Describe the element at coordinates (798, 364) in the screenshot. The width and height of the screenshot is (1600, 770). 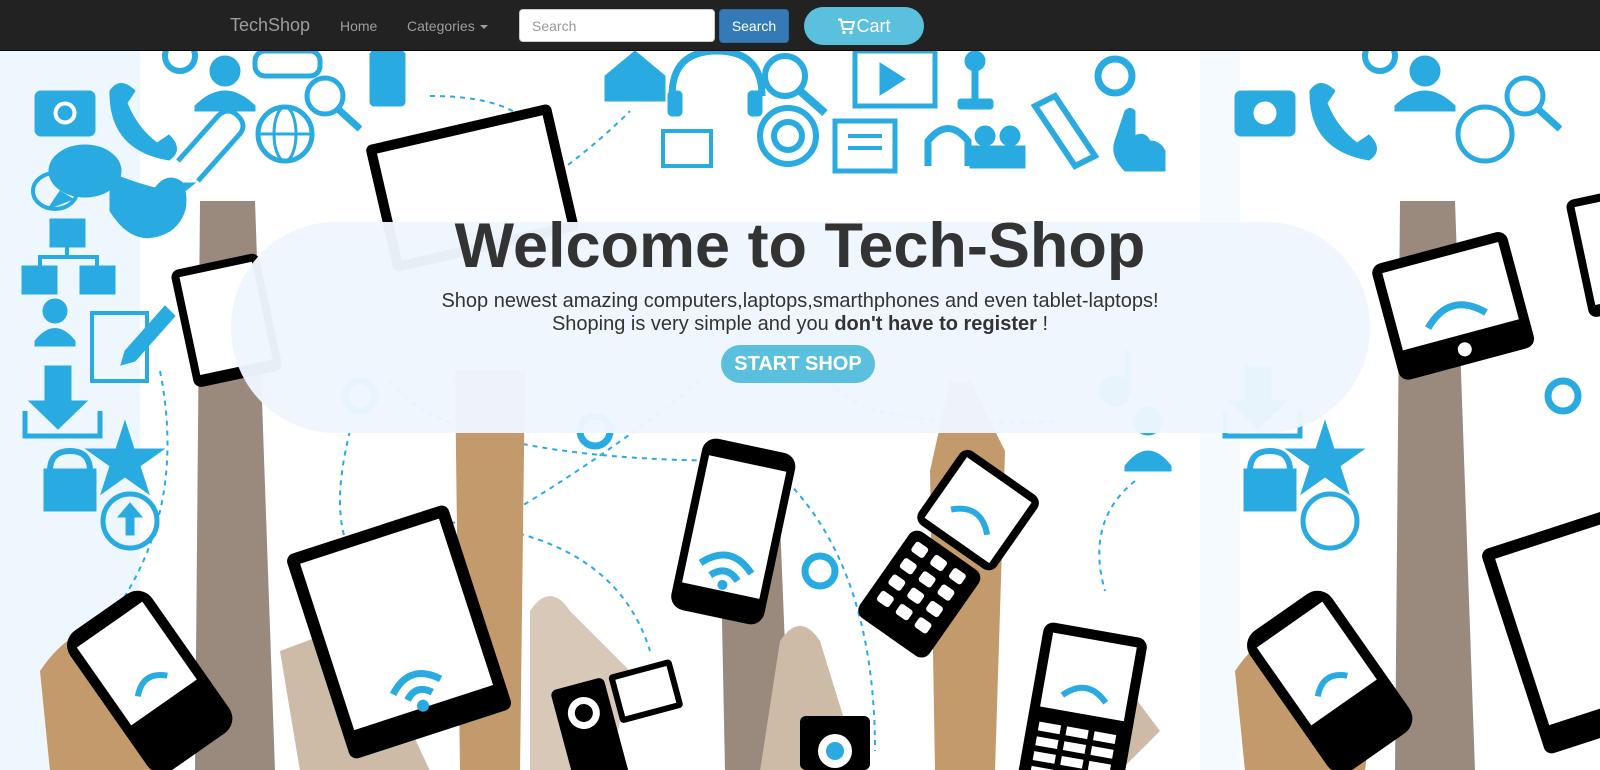
I see `start-shop-button: START SHOP` at that location.